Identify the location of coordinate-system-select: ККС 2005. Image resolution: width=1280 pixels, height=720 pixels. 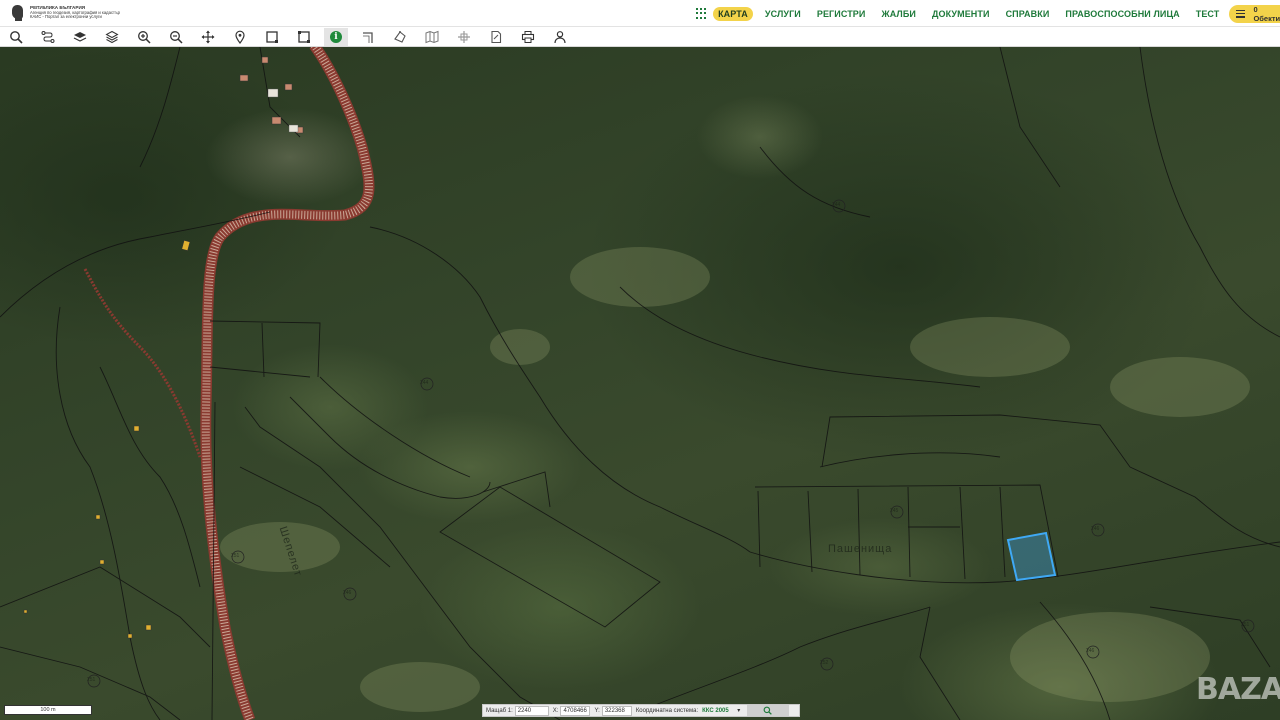
(715, 711).